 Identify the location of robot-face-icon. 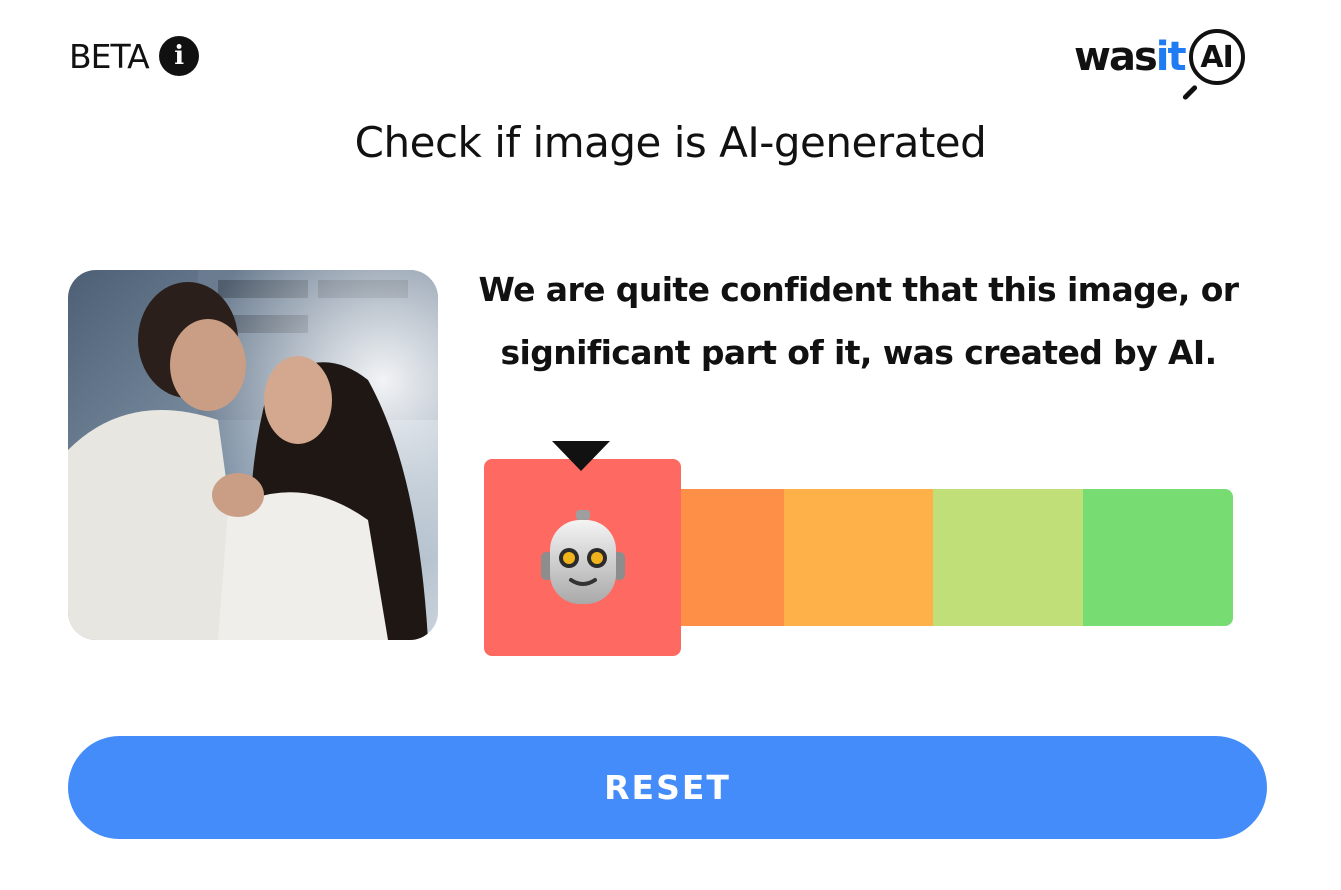
(582, 556).